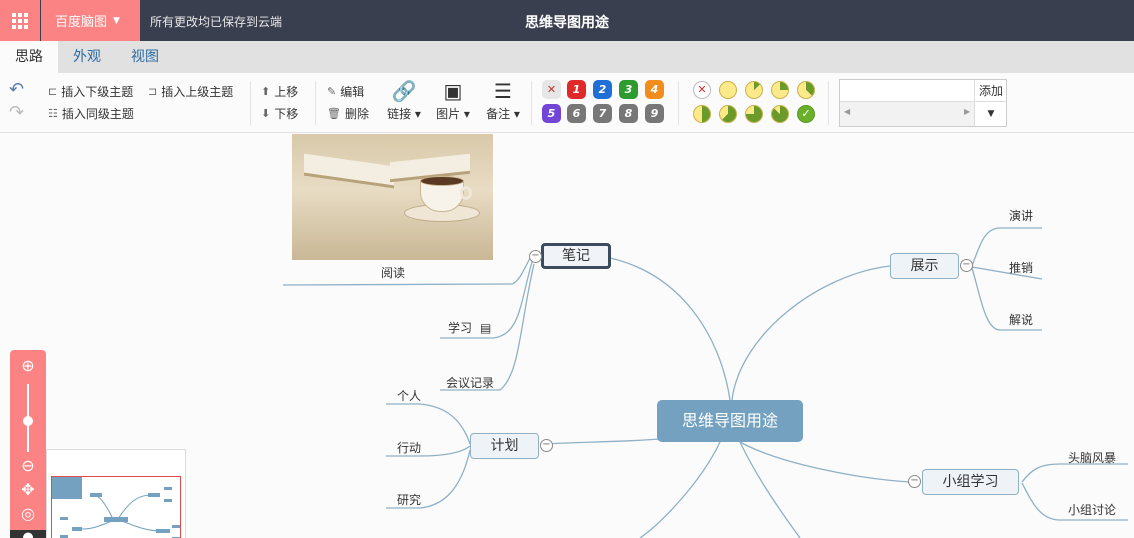 This screenshot has height=538, width=1134. I want to click on root-node: 思维导图用途, so click(730, 421).